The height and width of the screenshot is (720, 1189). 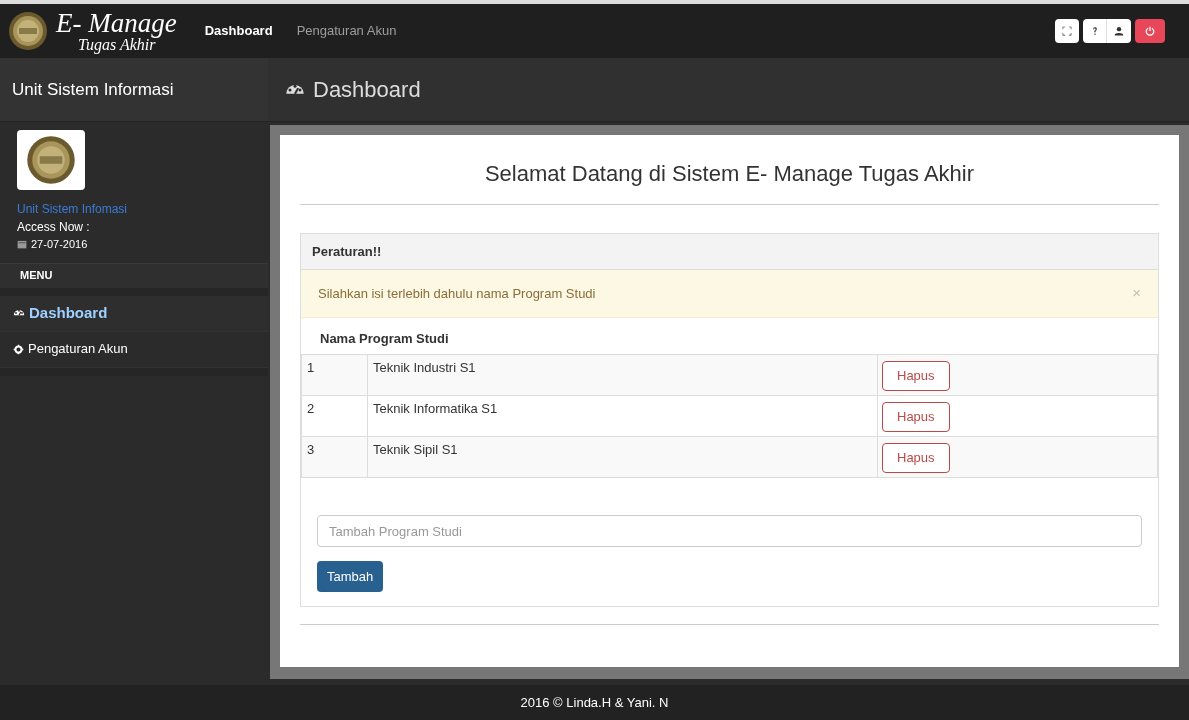 What do you see at coordinates (19, 313) in the screenshot?
I see `dashboard-icon` at bounding box center [19, 313].